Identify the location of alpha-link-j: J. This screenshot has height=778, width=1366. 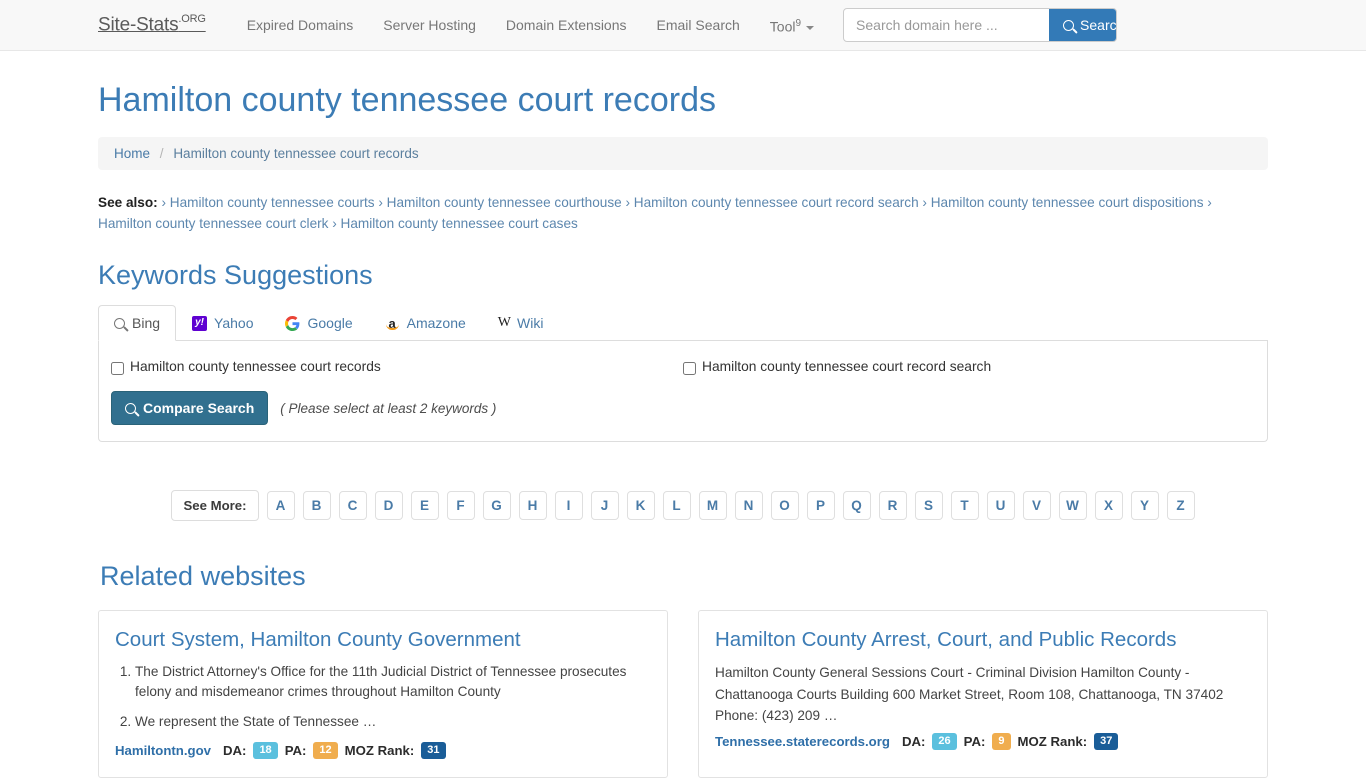
(604, 506).